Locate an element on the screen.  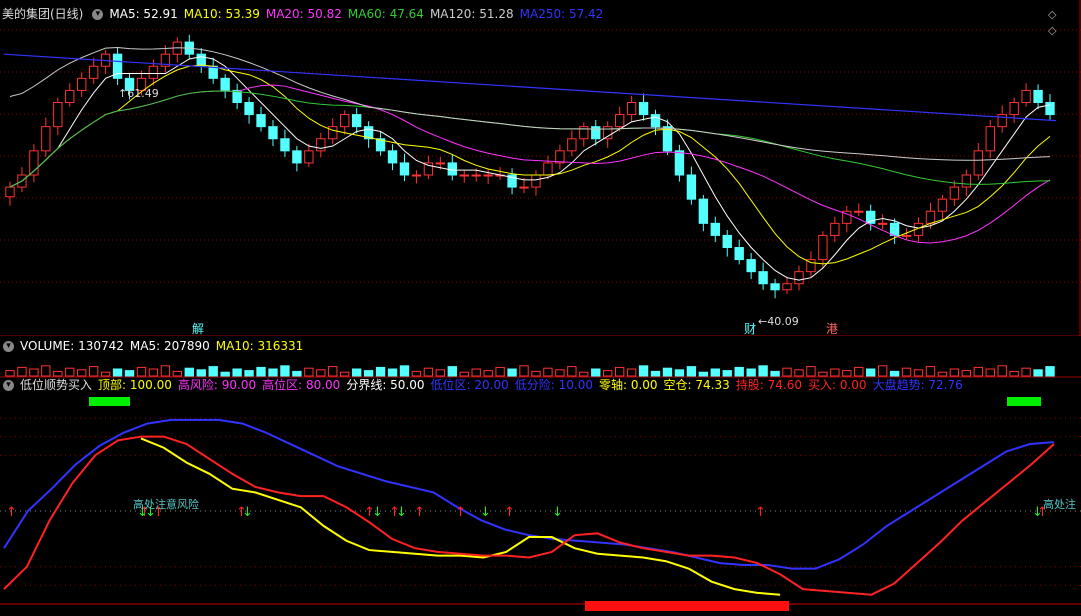
indicator-legend-item-2: 高位区: 80.00 is located at coordinates (301, 385).